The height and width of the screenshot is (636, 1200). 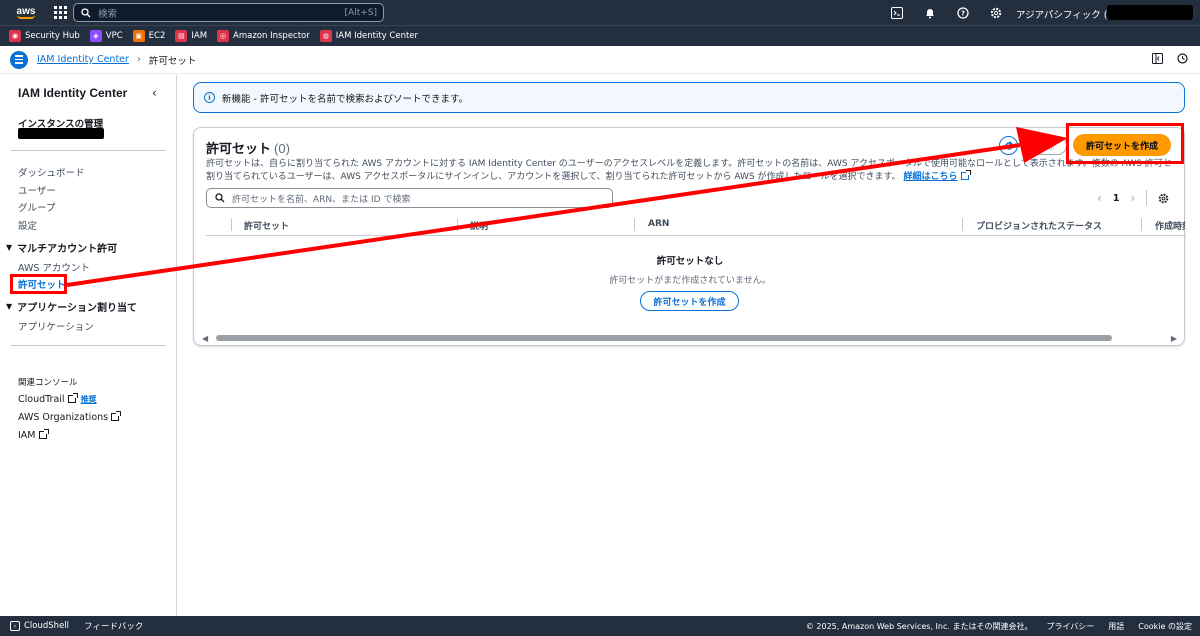 What do you see at coordinates (931, 177) in the screenshot?
I see `learn-more-link: 詳細はこちら` at bounding box center [931, 177].